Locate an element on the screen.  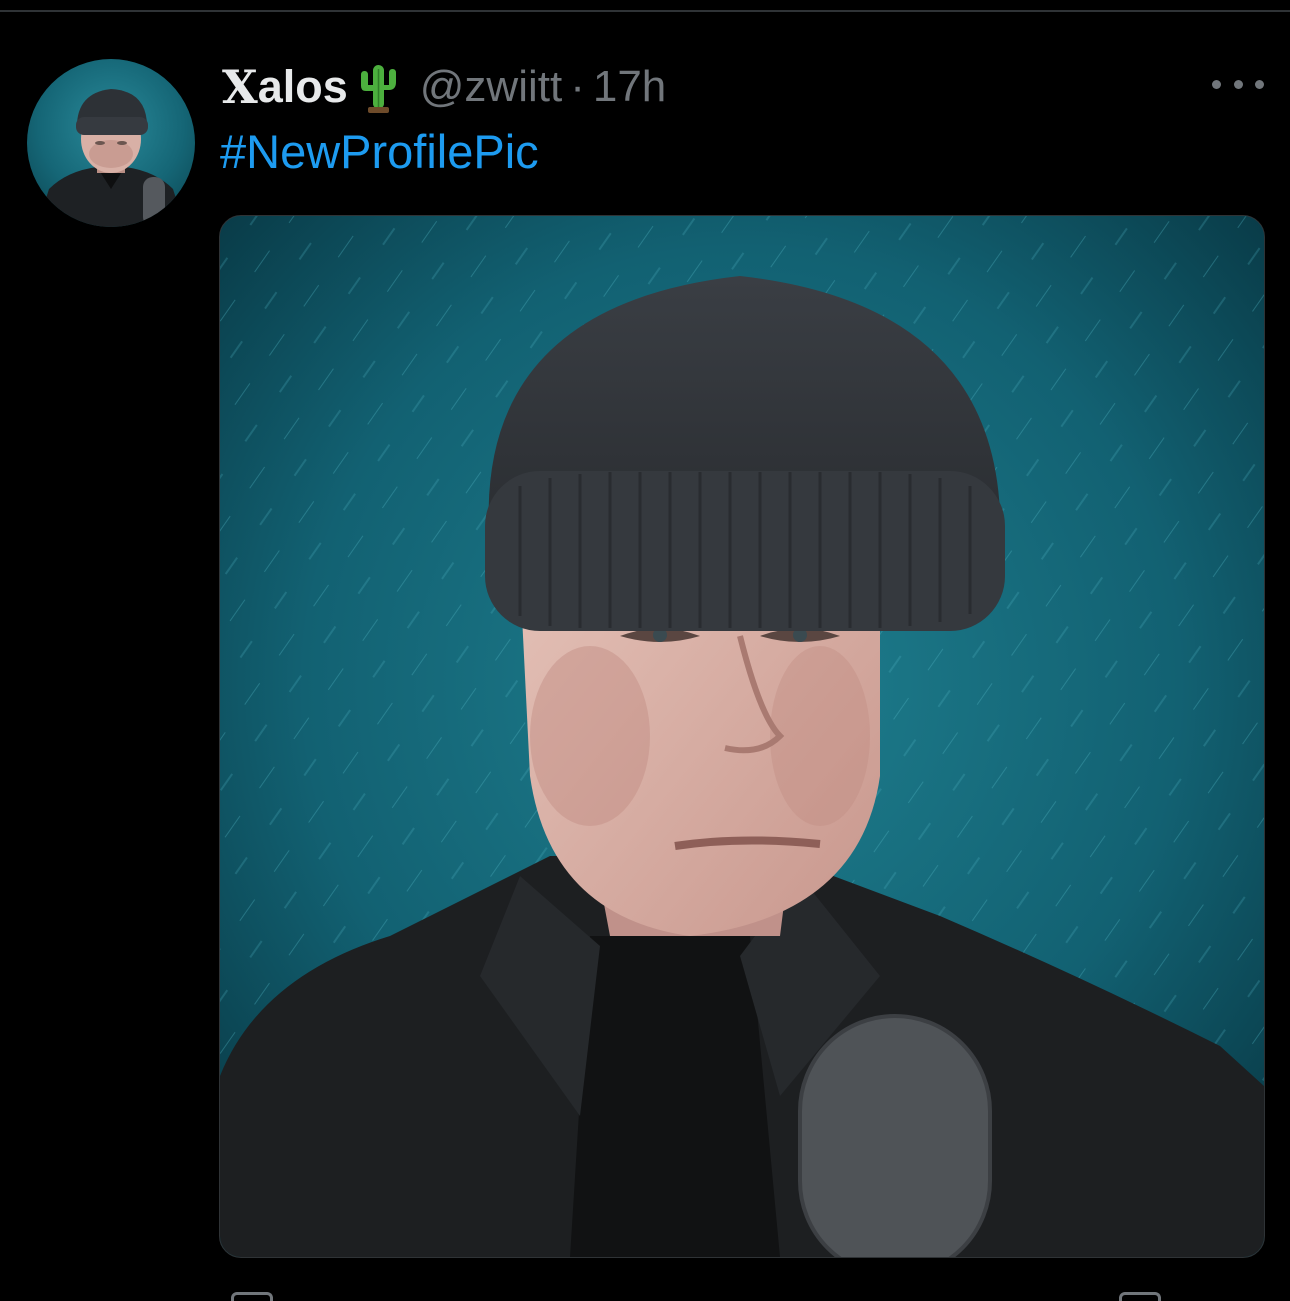
reply-icon is located at coordinates (252, 1296).